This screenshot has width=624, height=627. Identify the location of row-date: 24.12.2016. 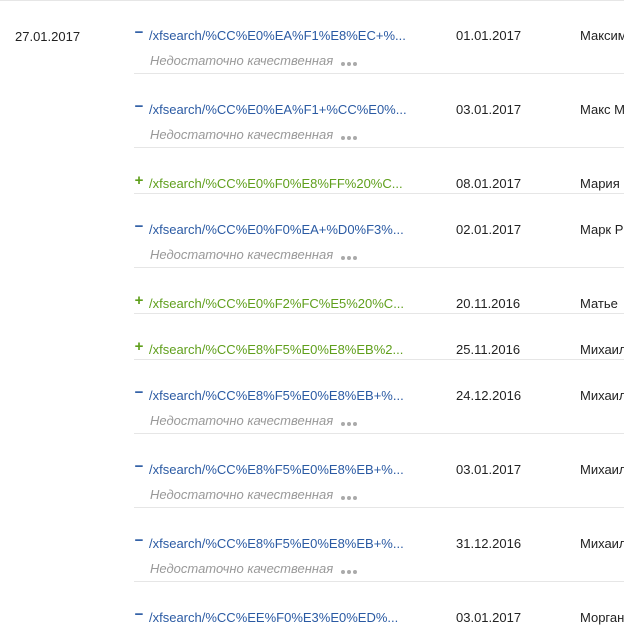
(489, 395).